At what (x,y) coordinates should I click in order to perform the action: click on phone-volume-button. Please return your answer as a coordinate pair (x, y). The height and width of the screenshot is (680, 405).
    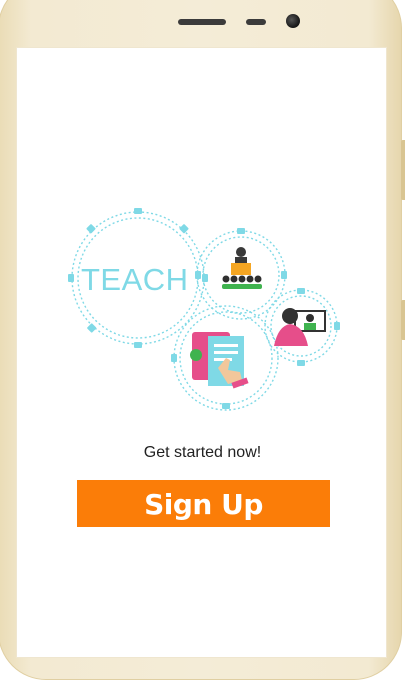
    Looking at the image, I should click on (403, 170).